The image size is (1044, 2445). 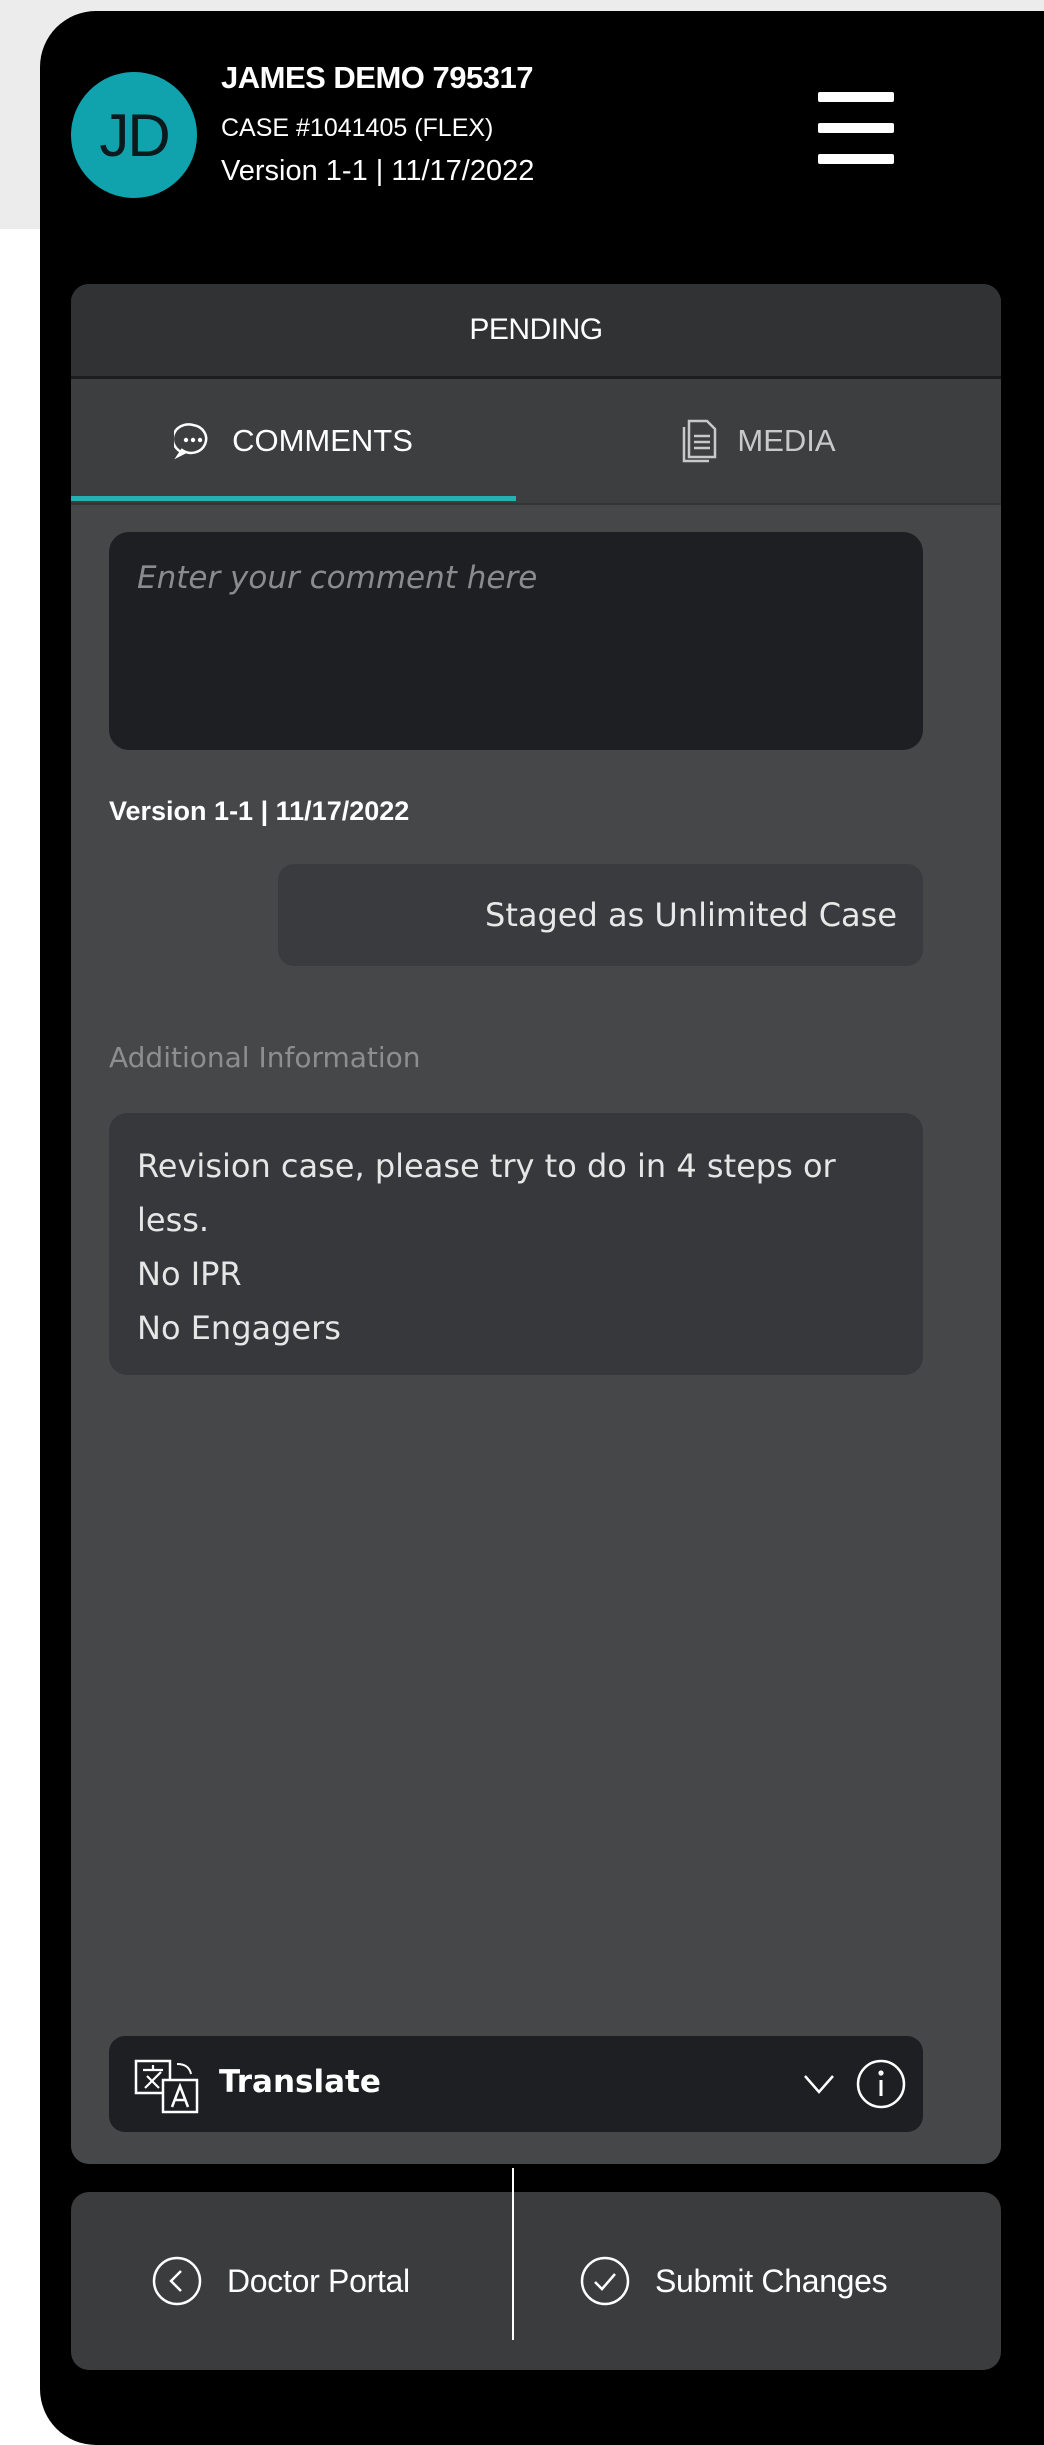 What do you see at coordinates (600, 915) in the screenshot?
I see `staged-message: Staged as Unlimited Case` at bounding box center [600, 915].